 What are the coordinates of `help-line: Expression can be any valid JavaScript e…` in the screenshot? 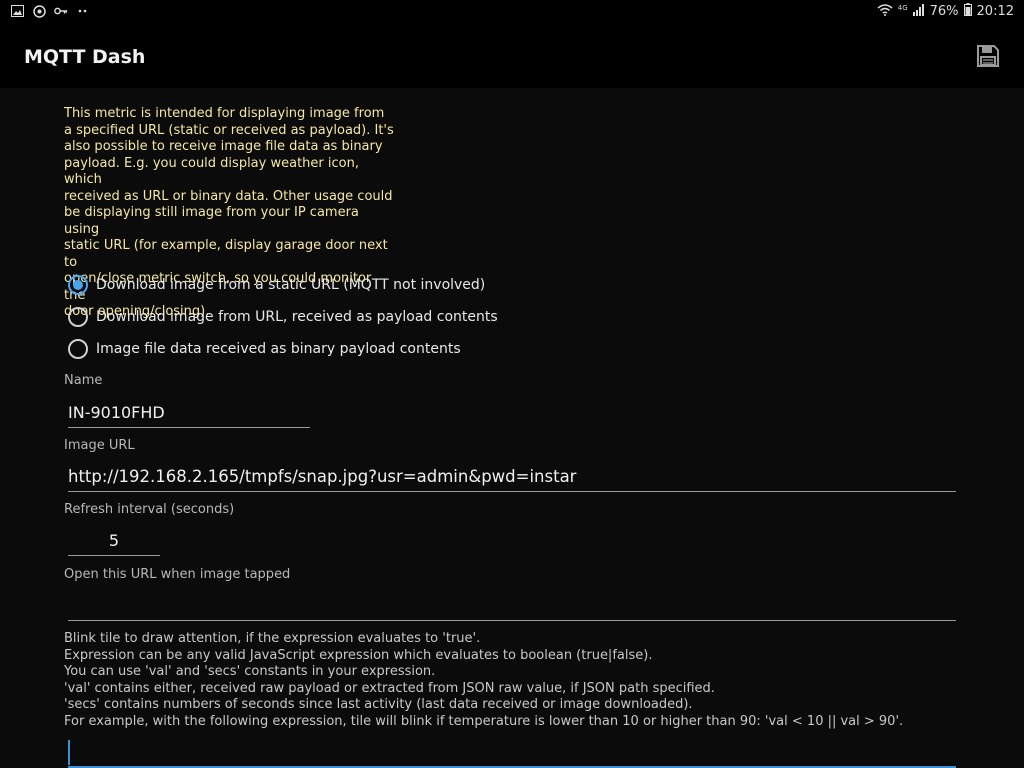 It's located at (358, 655).